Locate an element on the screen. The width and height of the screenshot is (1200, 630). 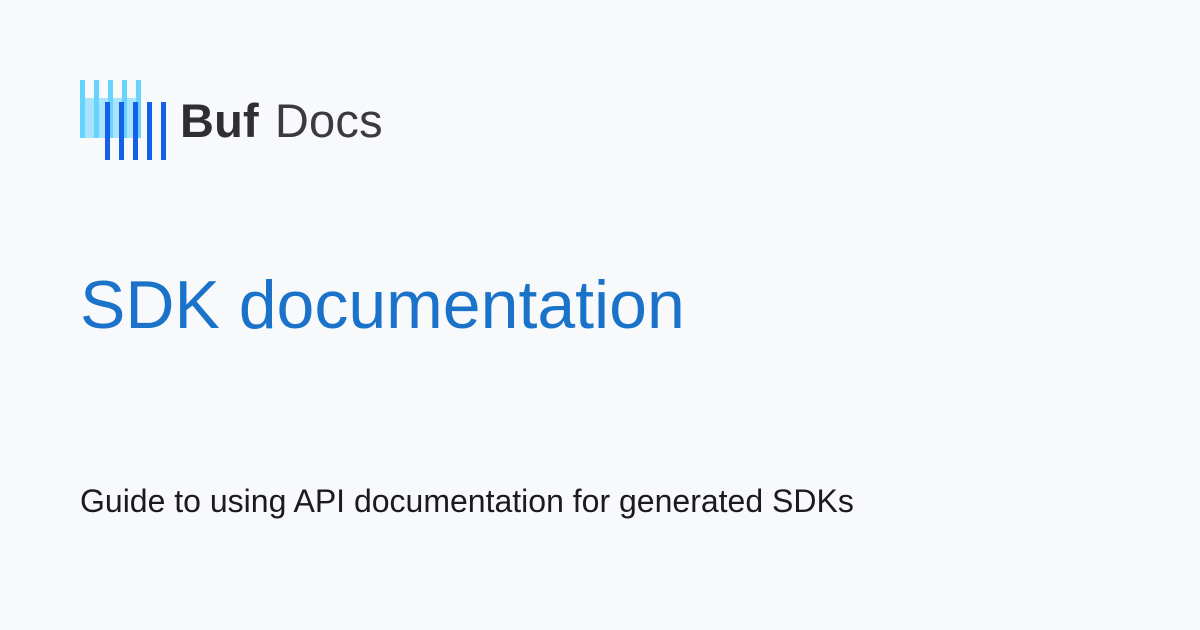
brand: Buf Docs is located at coordinates (231, 120).